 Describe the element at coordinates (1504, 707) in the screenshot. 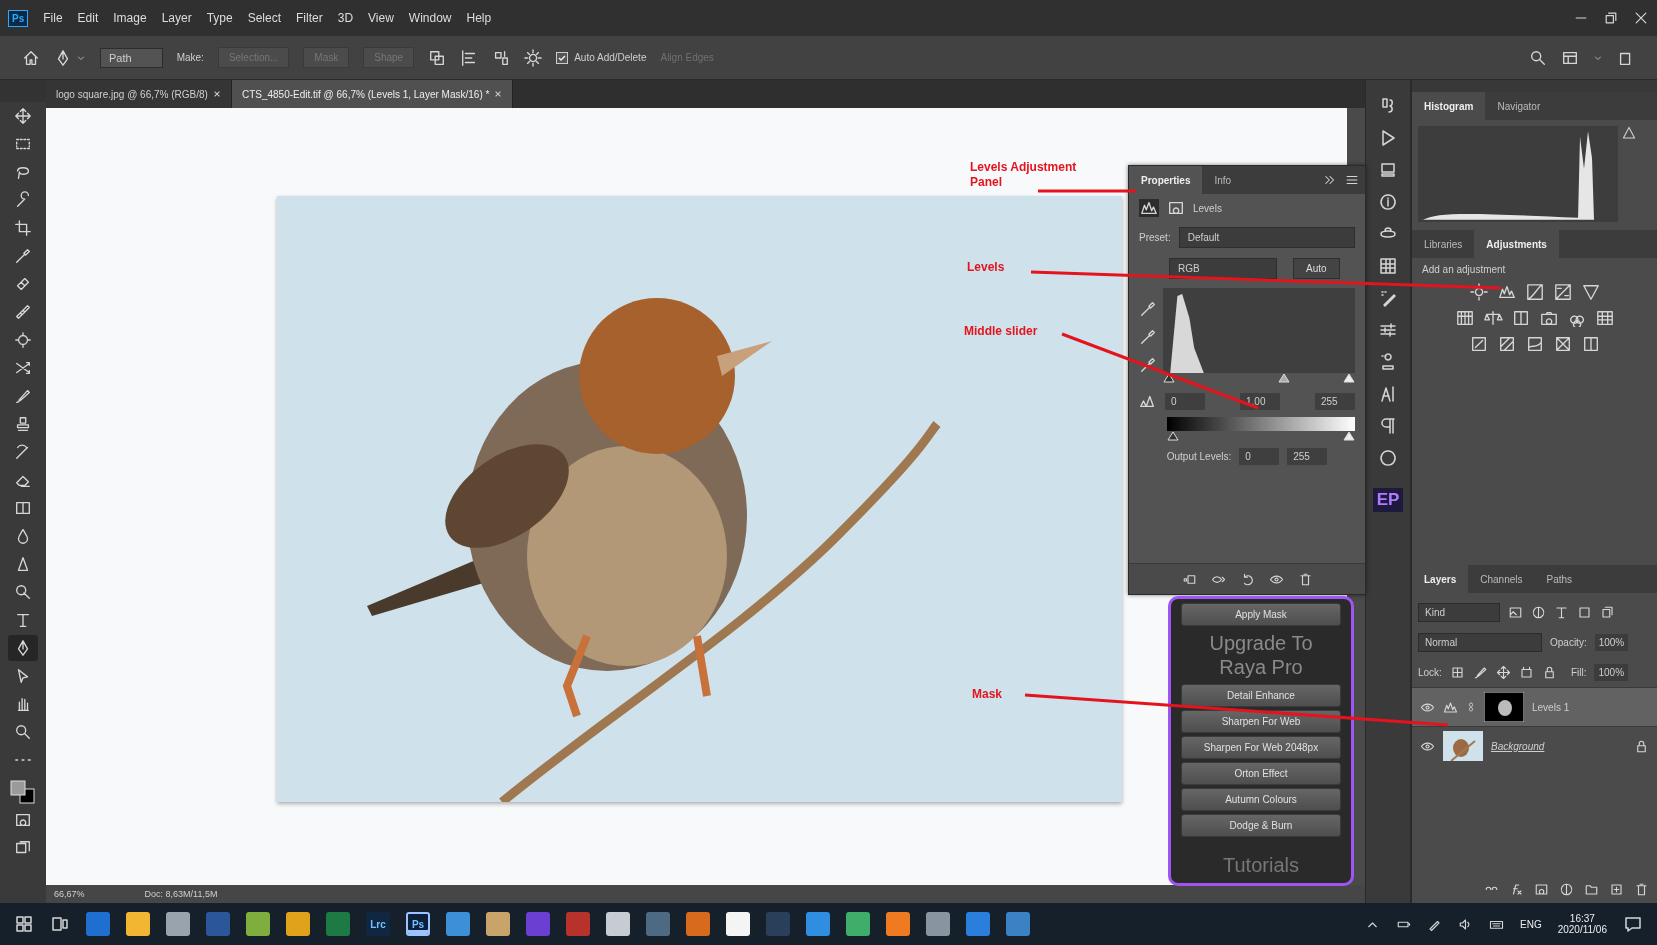

I see `mask-thumbnail` at that location.